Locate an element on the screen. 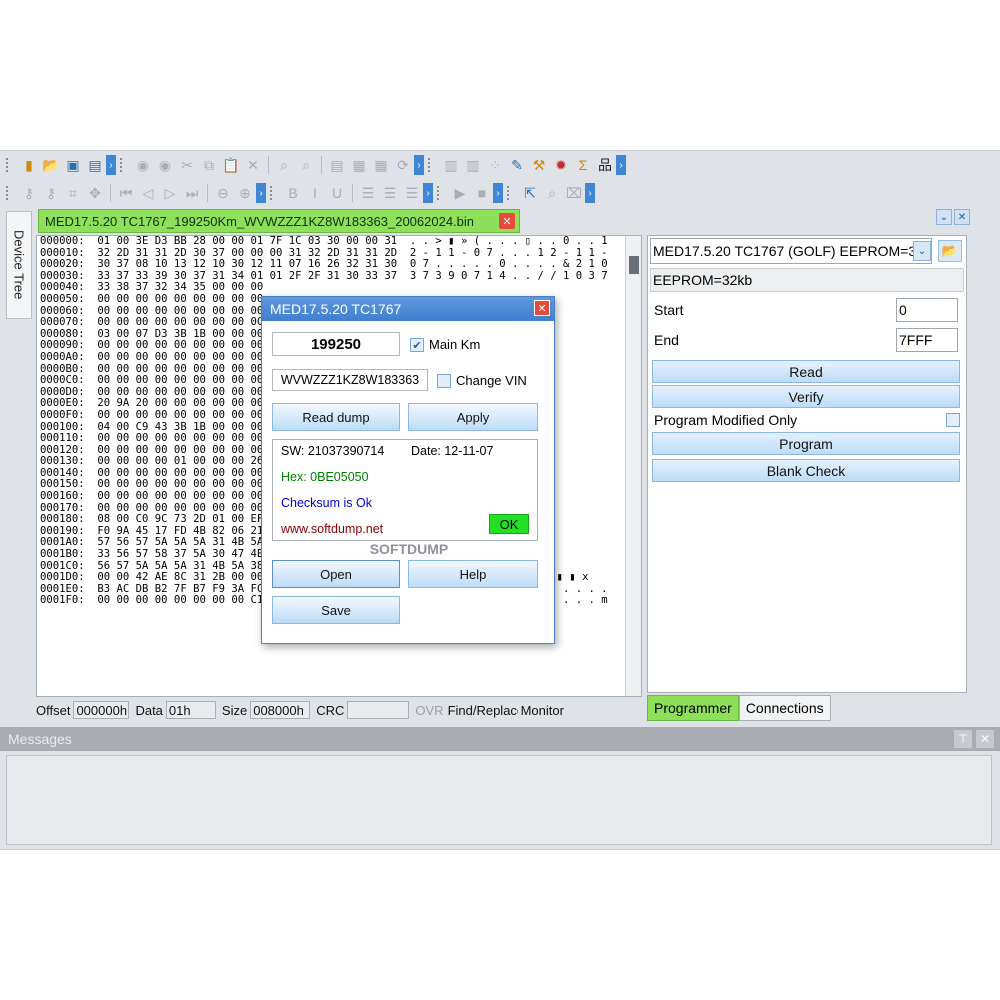 The image size is (1000, 1000). document-icon: ▤ is located at coordinates (337, 165).